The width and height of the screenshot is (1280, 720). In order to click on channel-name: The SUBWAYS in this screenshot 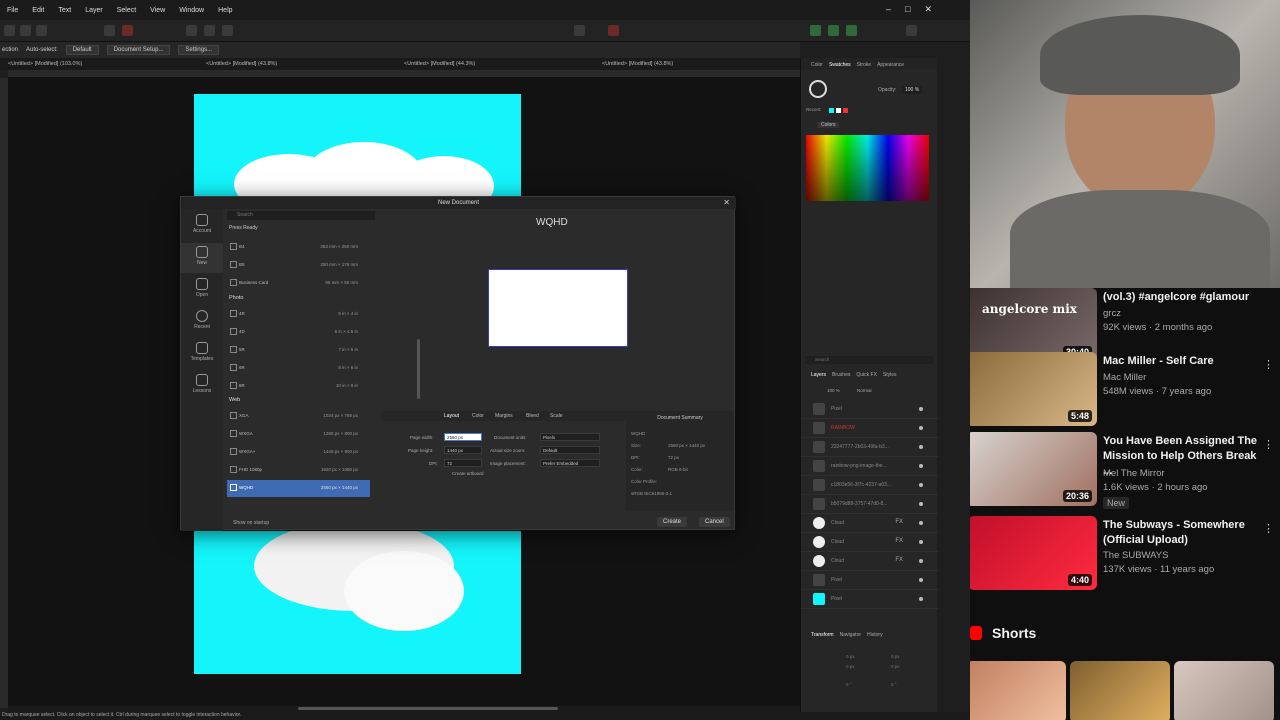, I will do `click(1135, 555)`.